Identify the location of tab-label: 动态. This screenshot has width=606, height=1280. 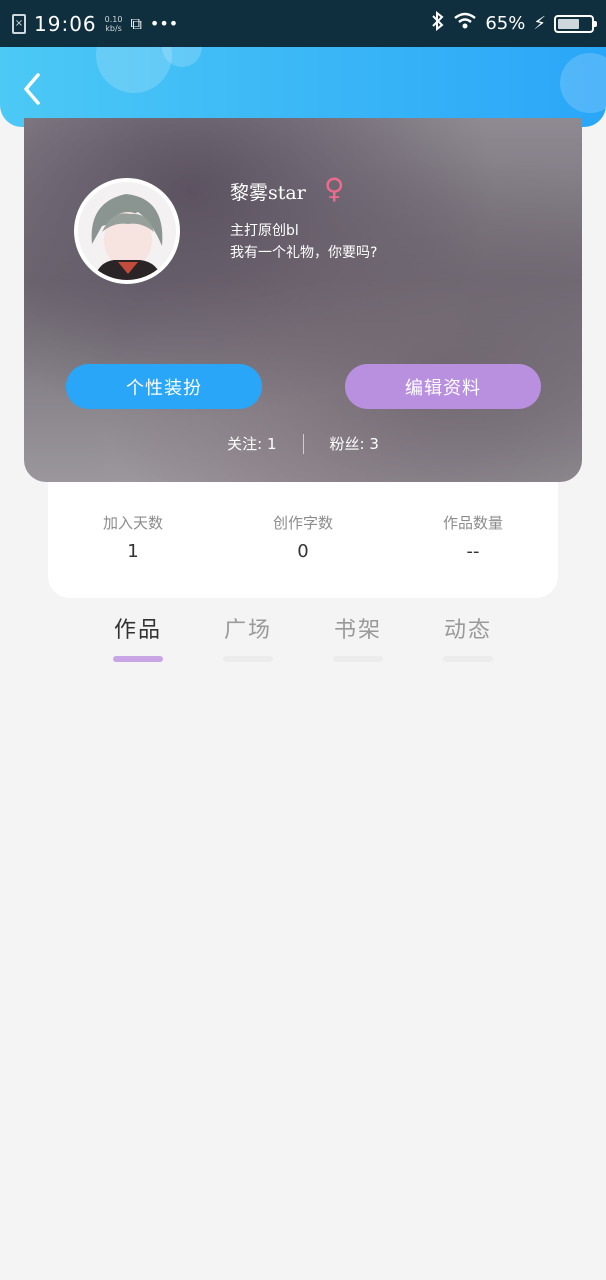
(467, 630).